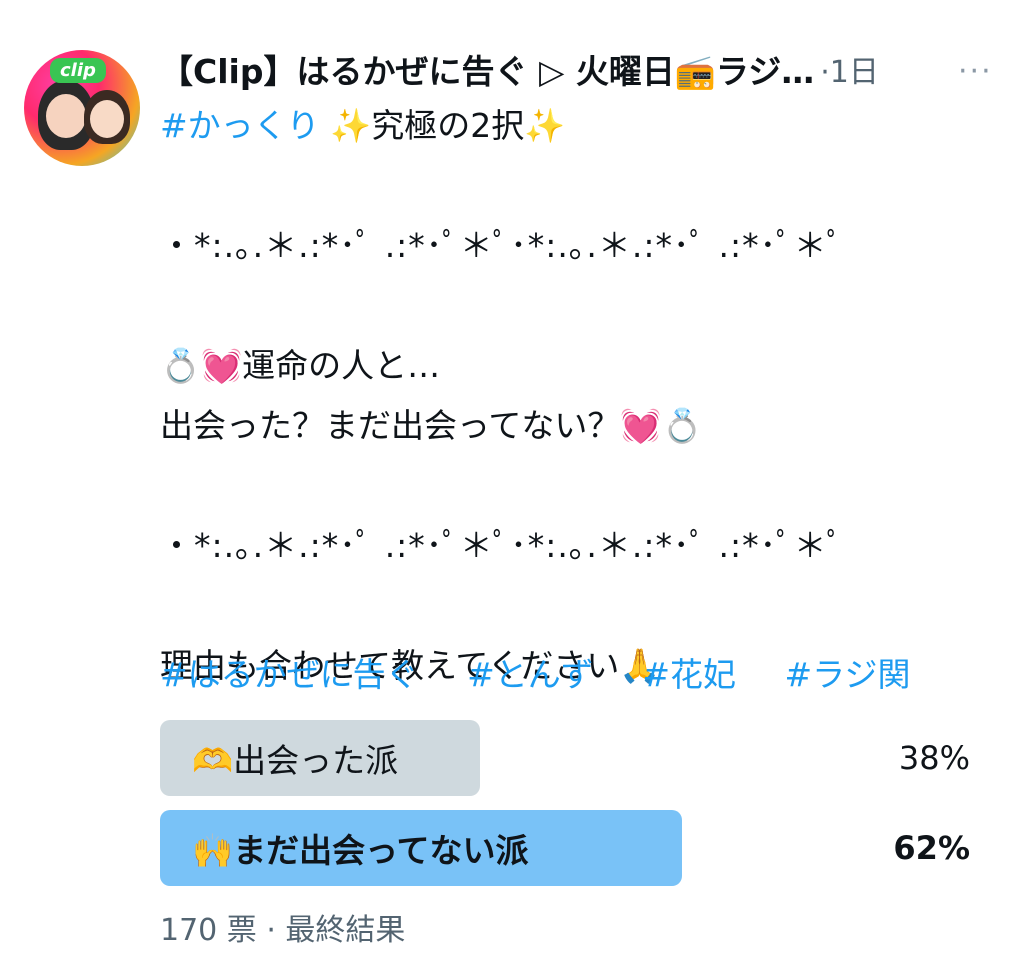 The width and height of the screenshot is (1024, 976). I want to click on poll-option: 🫶出会った派 38%, so click(565, 758).